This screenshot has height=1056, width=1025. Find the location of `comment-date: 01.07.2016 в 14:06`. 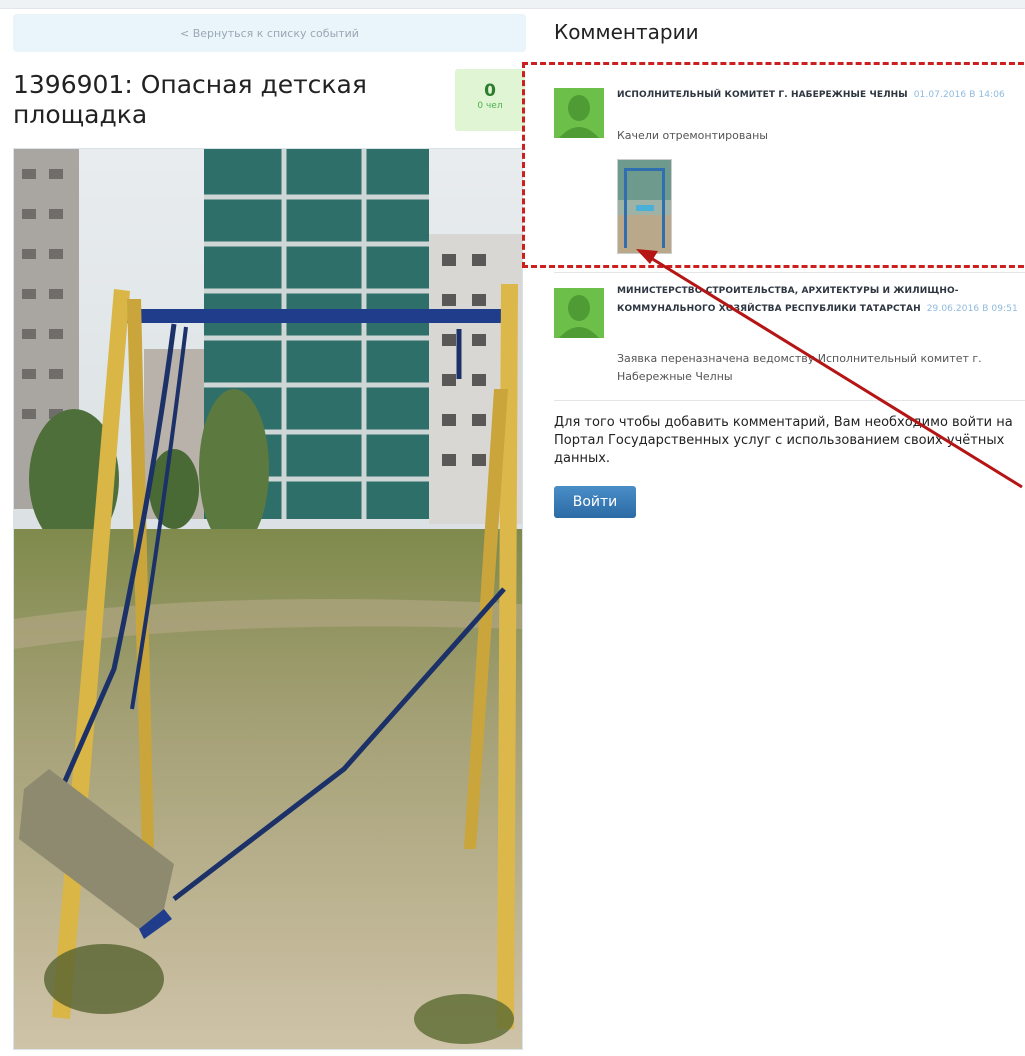

comment-date: 01.07.2016 в 14:06 is located at coordinates (959, 95).